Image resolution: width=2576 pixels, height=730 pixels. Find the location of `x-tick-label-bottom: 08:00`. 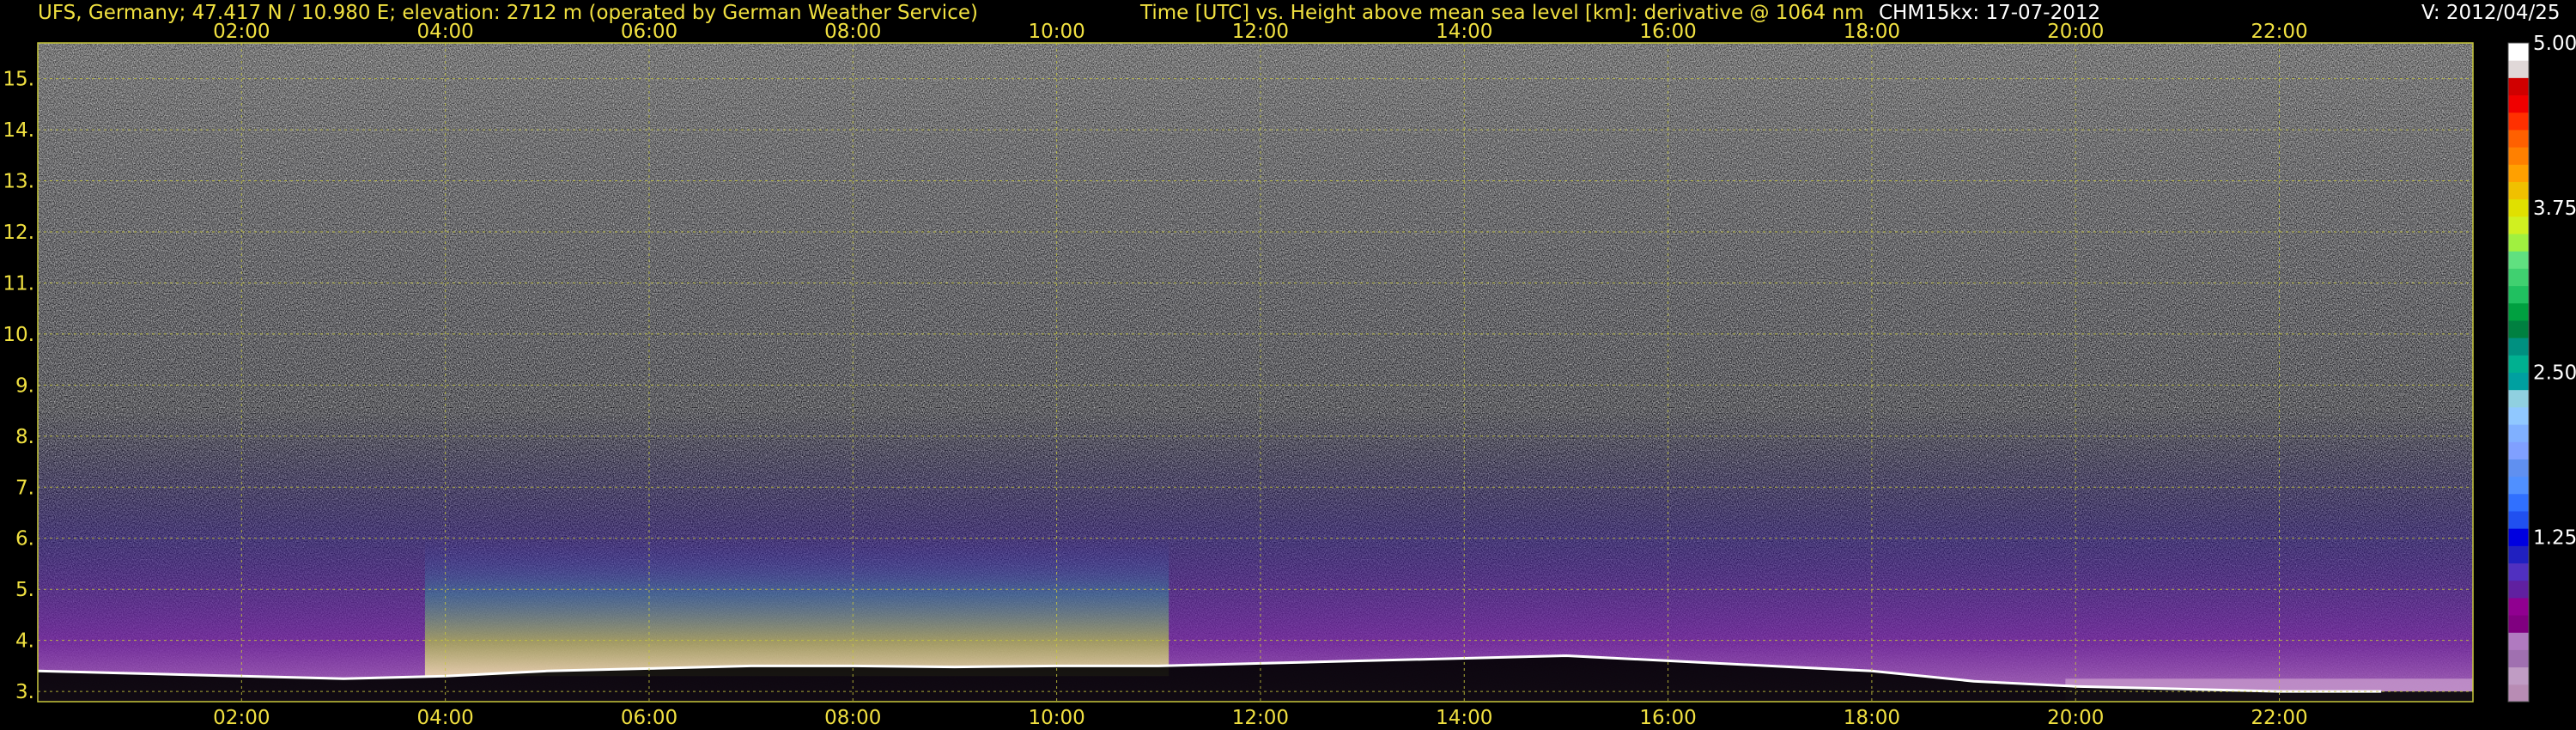

x-tick-label-bottom: 08:00 is located at coordinates (852, 718).